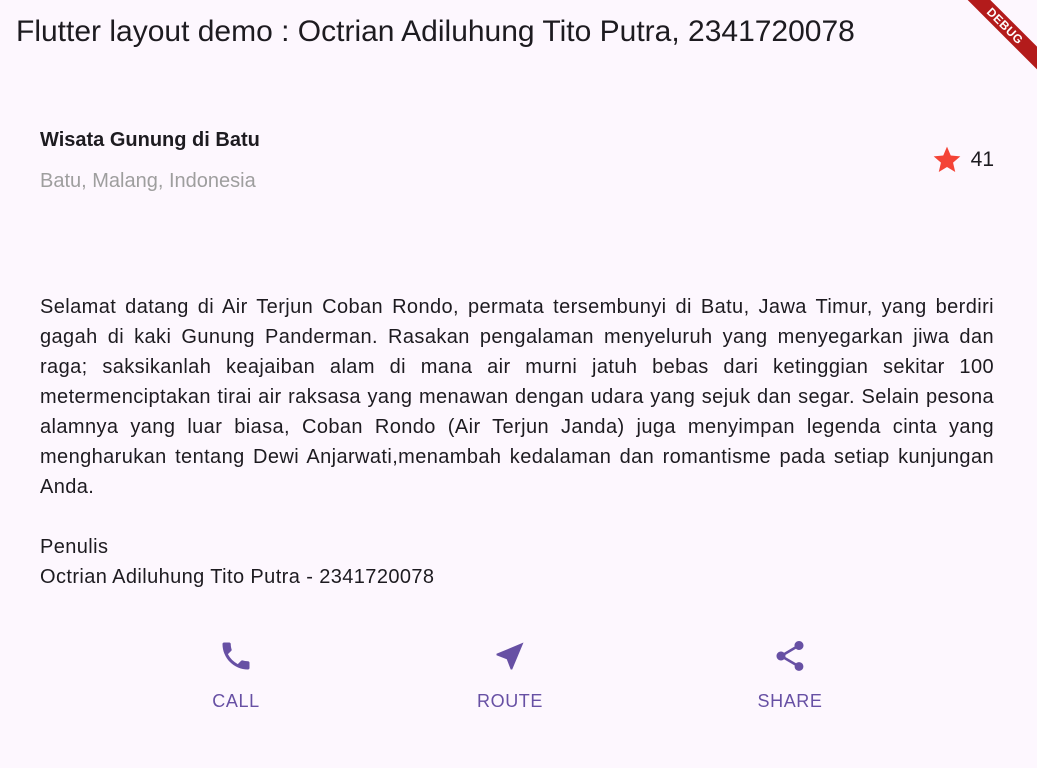 Image resolution: width=1037 pixels, height=768 pixels. What do you see at coordinates (74, 547) in the screenshot?
I see `writer-label: Penulis` at bounding box center [74, 547].